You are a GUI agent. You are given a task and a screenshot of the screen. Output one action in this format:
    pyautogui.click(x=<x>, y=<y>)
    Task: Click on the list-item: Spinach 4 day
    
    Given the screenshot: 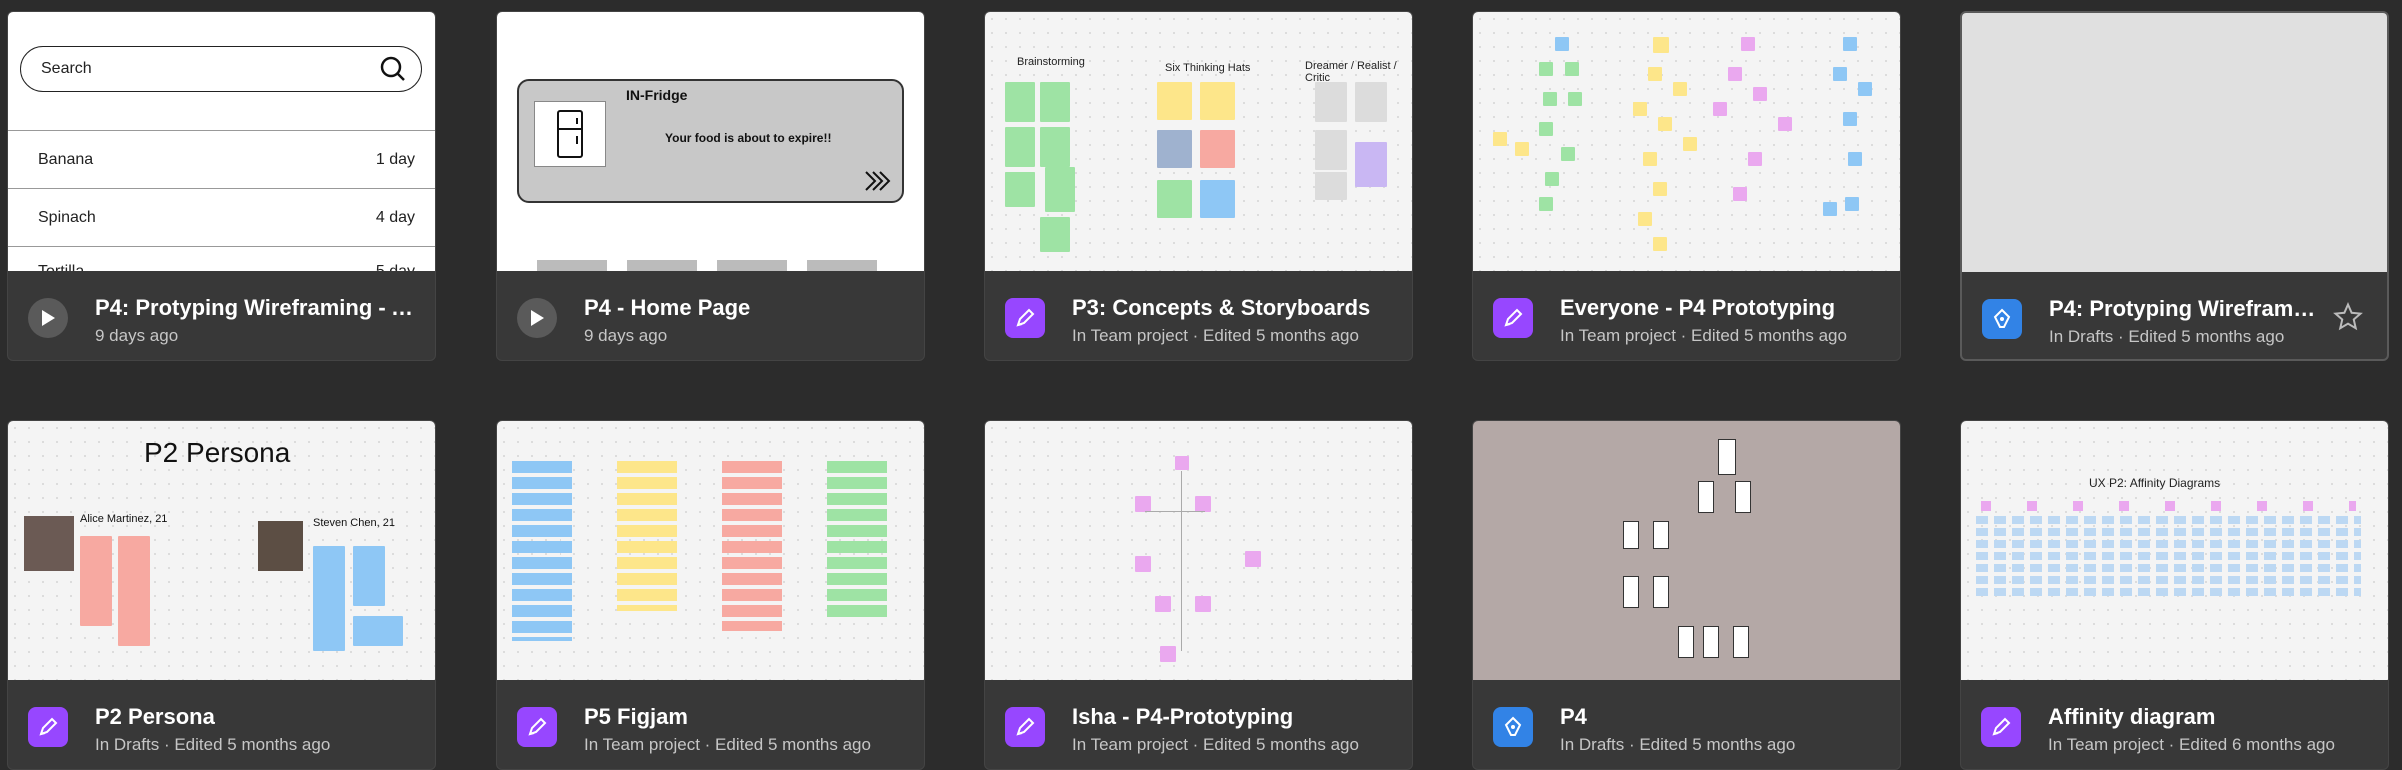 What is the action you would take?
    pyautogui.click(x=226, y=217)
    